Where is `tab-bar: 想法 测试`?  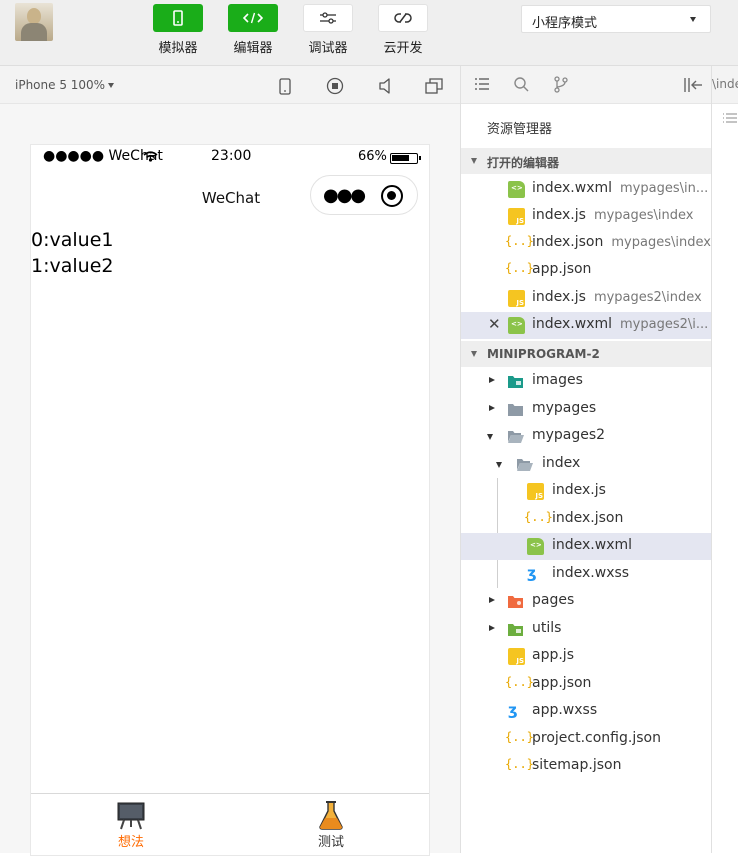
tab-bar: 想法 测试 is located at coordinates (230, 824).